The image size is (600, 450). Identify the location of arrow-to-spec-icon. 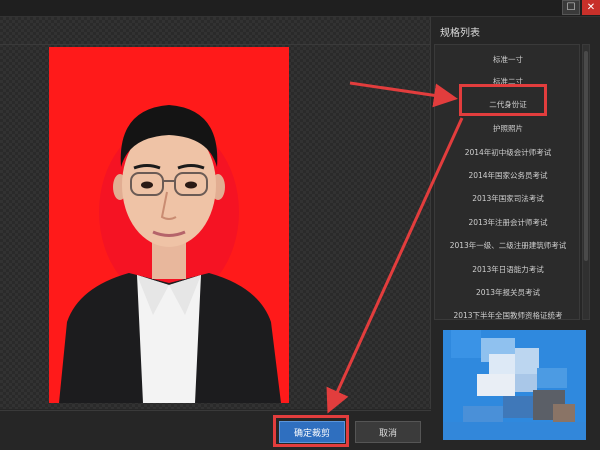
(403, 94).